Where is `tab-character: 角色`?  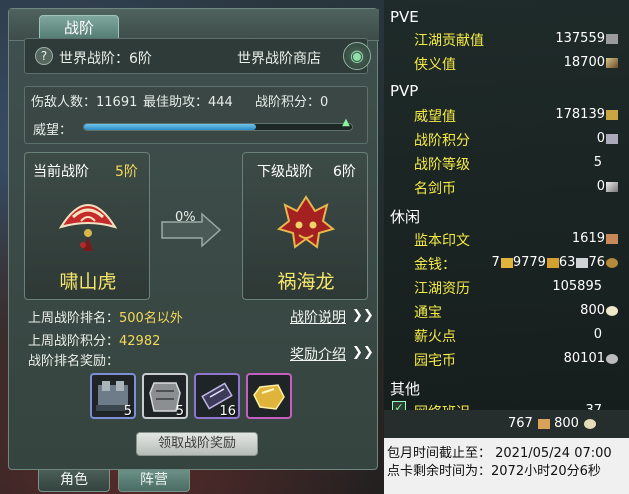 tab-character: 角色 is located at coordinates (74, 481).